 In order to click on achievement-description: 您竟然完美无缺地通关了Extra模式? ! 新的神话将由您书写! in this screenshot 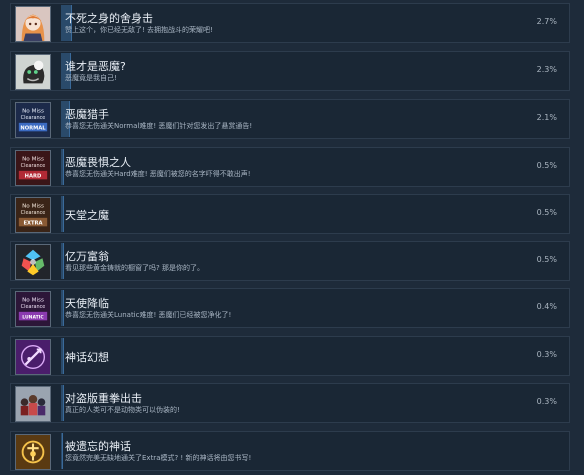, I will do `click(158, 458)`.